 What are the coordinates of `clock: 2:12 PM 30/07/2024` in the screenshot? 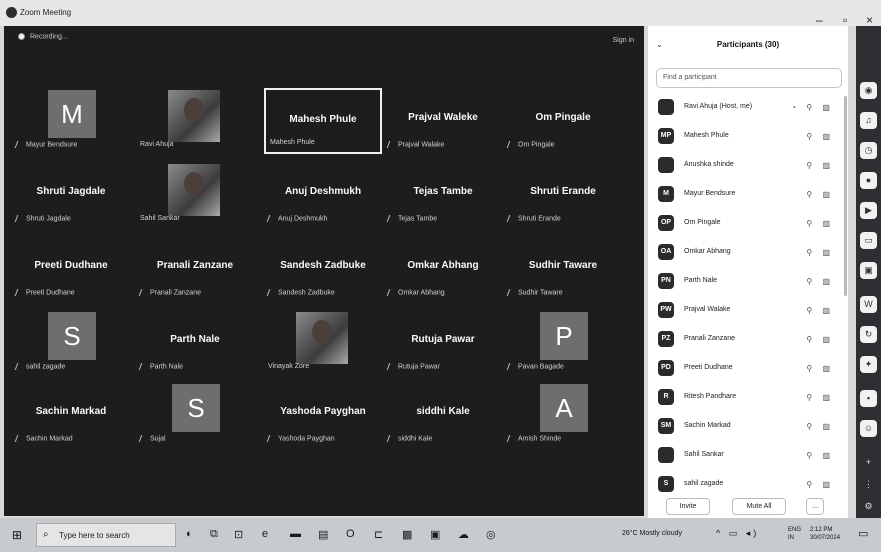 It's located at (825, 534).